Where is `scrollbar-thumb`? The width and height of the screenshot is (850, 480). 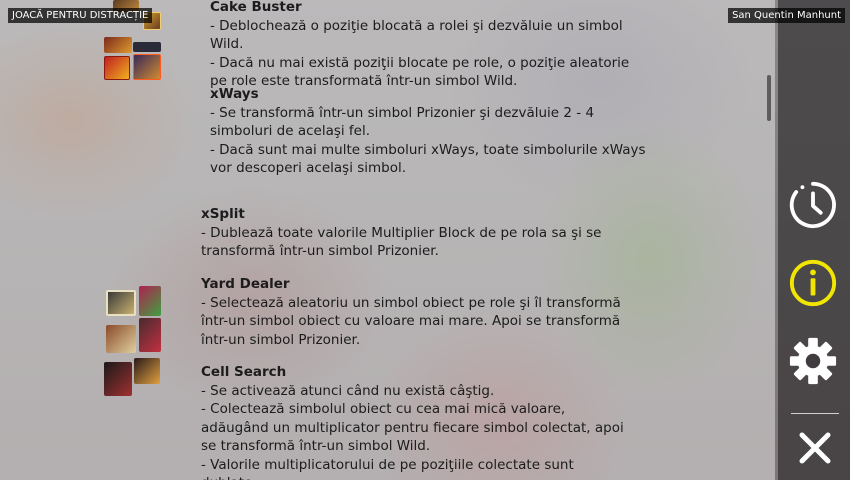 scrollbar-thumb is located at coordinates (769, 98).